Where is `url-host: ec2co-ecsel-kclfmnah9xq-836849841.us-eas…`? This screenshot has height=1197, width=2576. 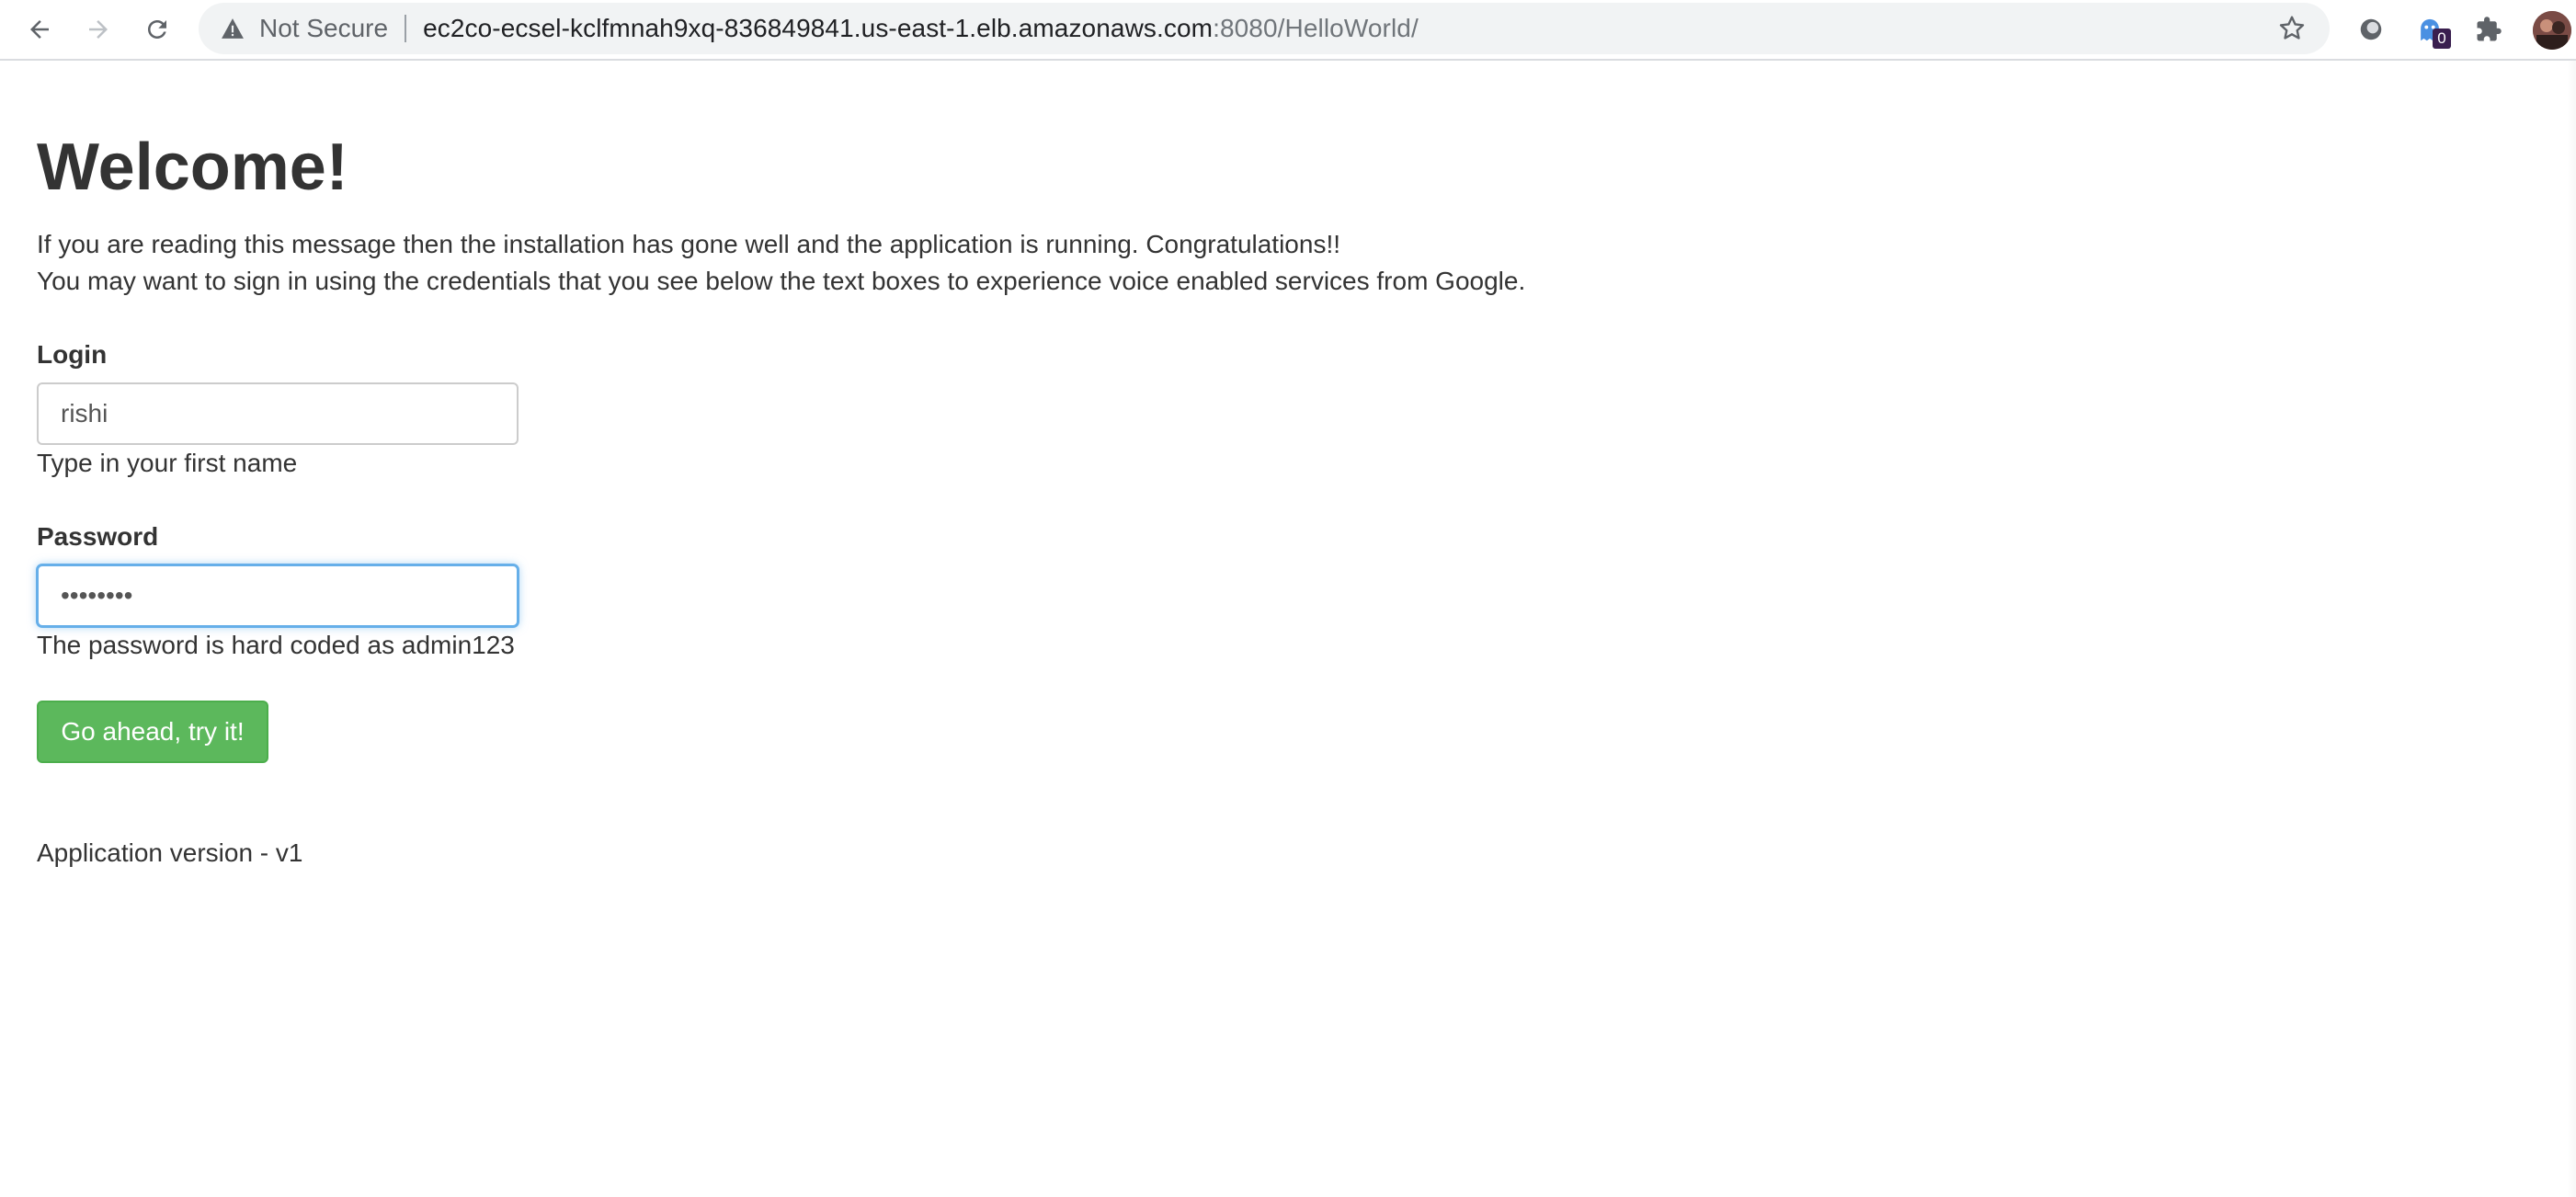
url-host: ec2co-ecsel-kclfmnah9xq-836849841.us-eas… is located at coordinates (818, 28).